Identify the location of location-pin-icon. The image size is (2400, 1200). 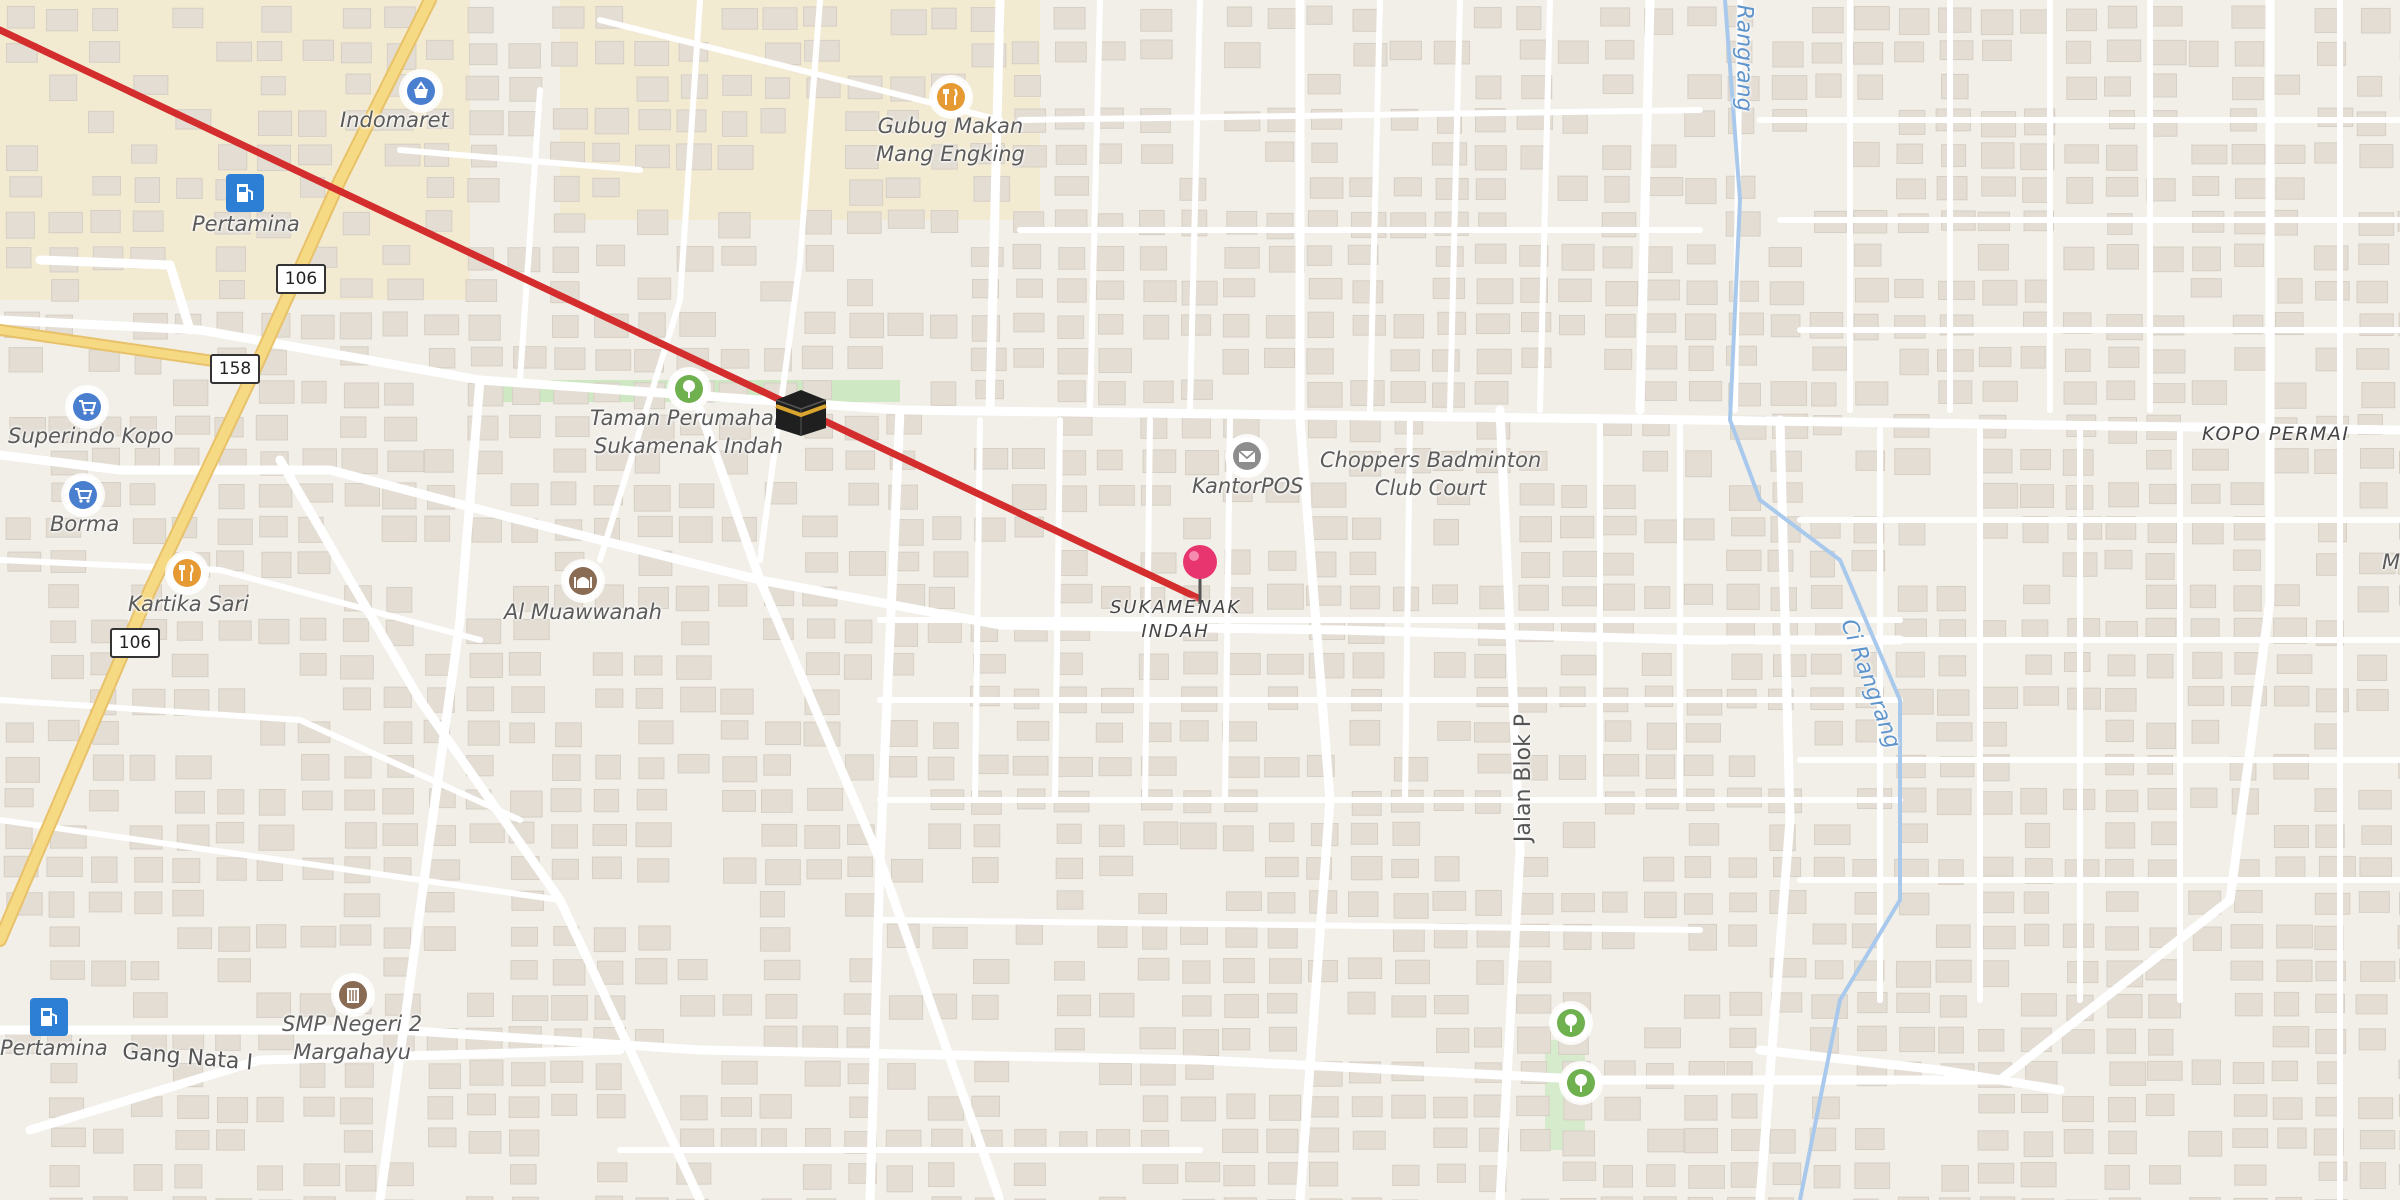
(1200, 574).